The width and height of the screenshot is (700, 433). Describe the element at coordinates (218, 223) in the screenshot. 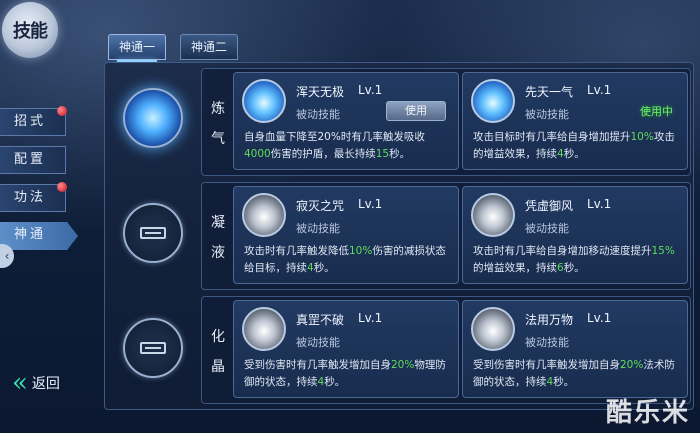

I see `row-label-char: 凝` at that location.